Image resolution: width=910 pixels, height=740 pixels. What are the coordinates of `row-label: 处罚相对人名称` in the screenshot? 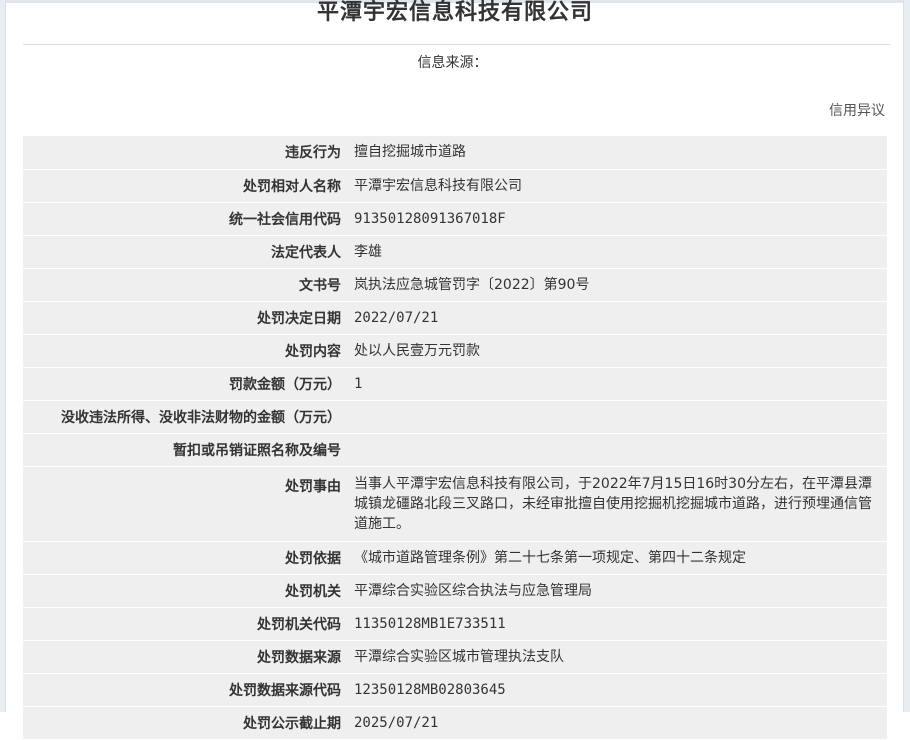 It's located at (187, 186).